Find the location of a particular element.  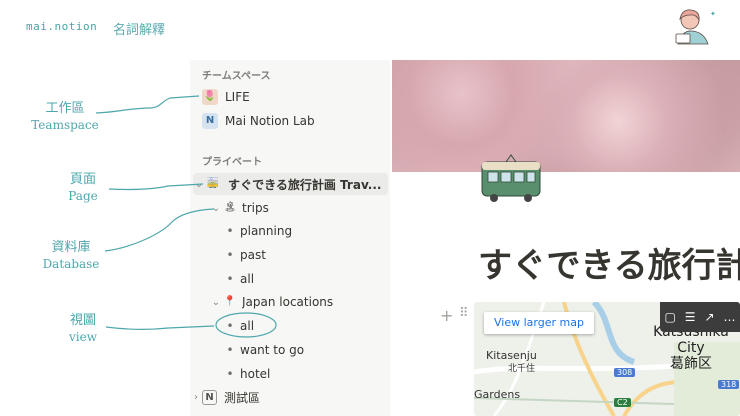

annotation-page: 頁面 Page is located at coordinates (83, 187).